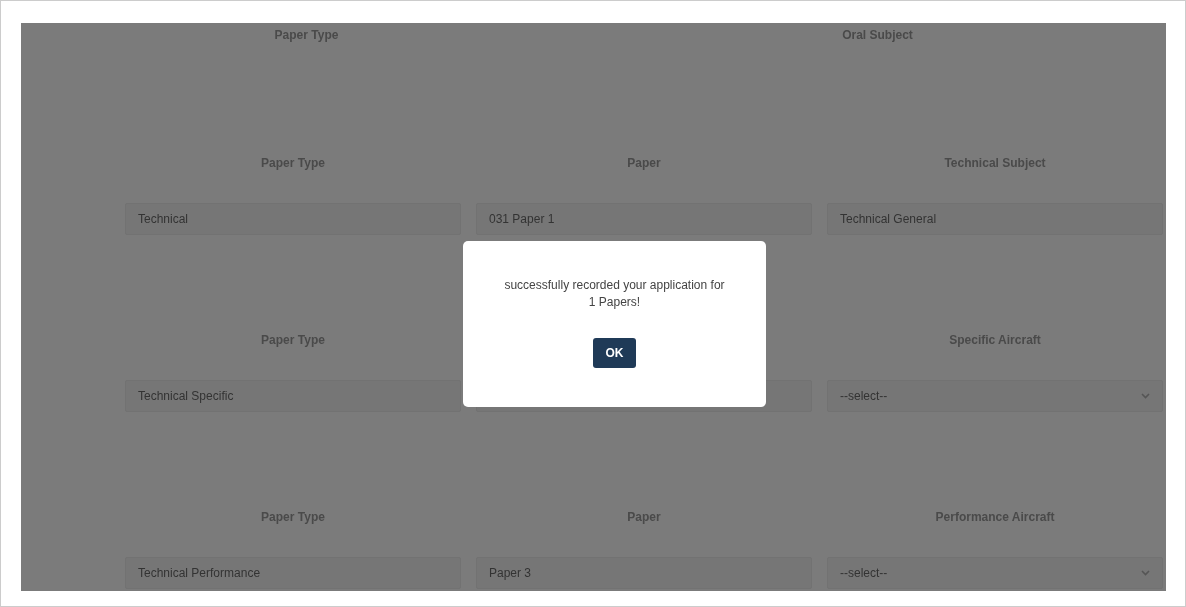 The height and width of the screenshot is (607, 1186). What do you see at coordinates (614, 294) in the screenshot?
I see `dialog-message: successfully recorded your application for 1 Papers!` at bounding box center [614, 294].